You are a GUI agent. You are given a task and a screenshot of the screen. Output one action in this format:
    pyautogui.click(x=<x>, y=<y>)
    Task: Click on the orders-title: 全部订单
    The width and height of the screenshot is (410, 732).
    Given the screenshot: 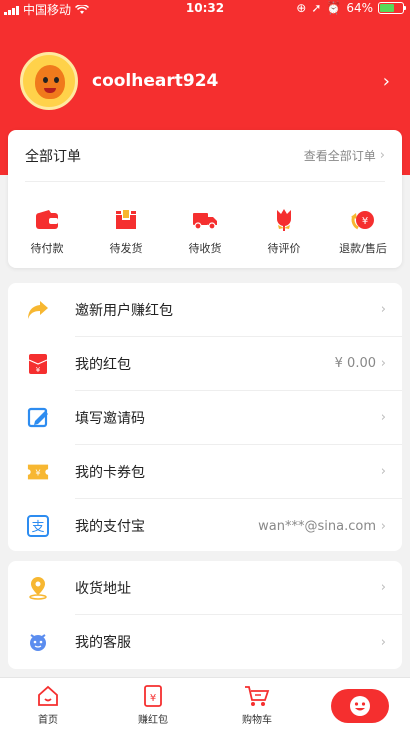 What is the action you would take?
    pyautogui.click(x=53, y=156)
    